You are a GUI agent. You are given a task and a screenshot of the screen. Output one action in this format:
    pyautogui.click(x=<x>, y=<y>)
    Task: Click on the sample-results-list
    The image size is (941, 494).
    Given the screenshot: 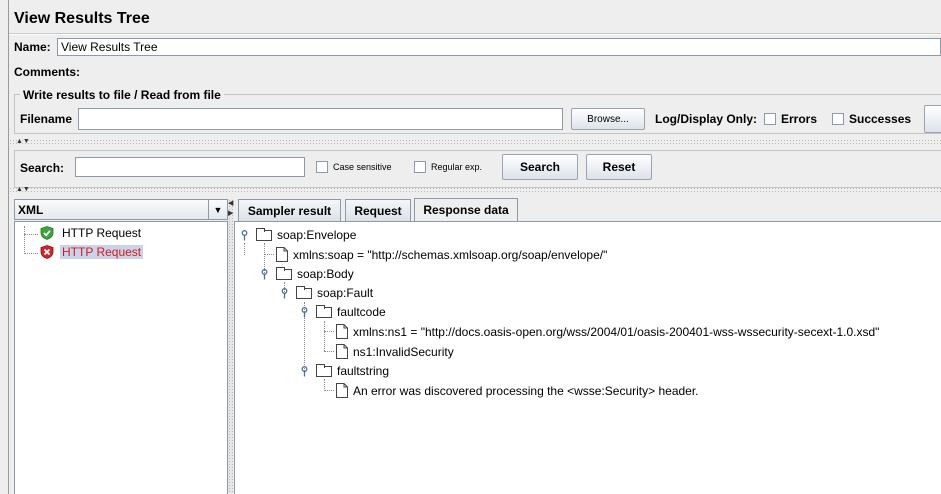 What is the action you would take?
    pyautogui.click(x=121, y=357)
    